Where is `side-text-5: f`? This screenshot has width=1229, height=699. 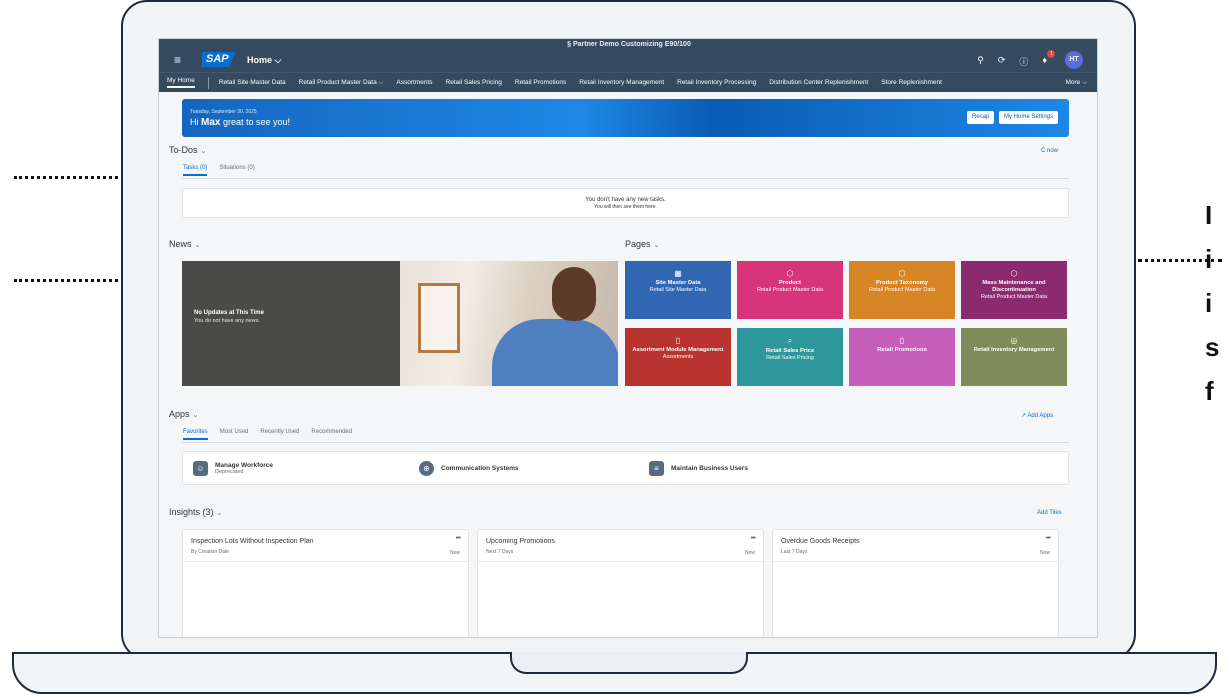 side-text-5: f is located at coordinates (1209, 391).